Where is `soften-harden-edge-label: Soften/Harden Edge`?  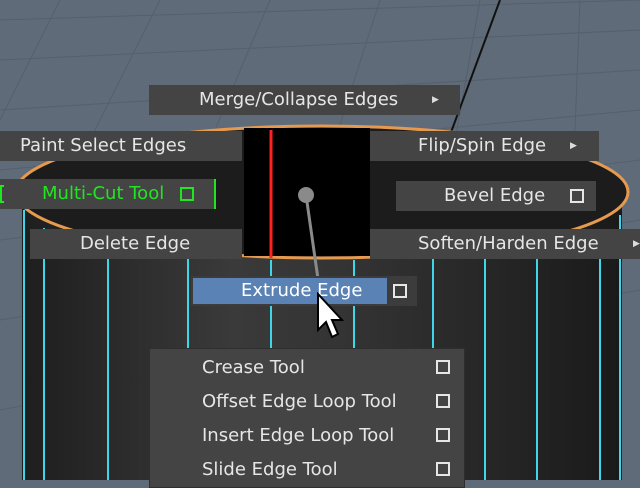
soften-harden-edge-label: Soften/Harden Edge is located at coordinates (508, 243).